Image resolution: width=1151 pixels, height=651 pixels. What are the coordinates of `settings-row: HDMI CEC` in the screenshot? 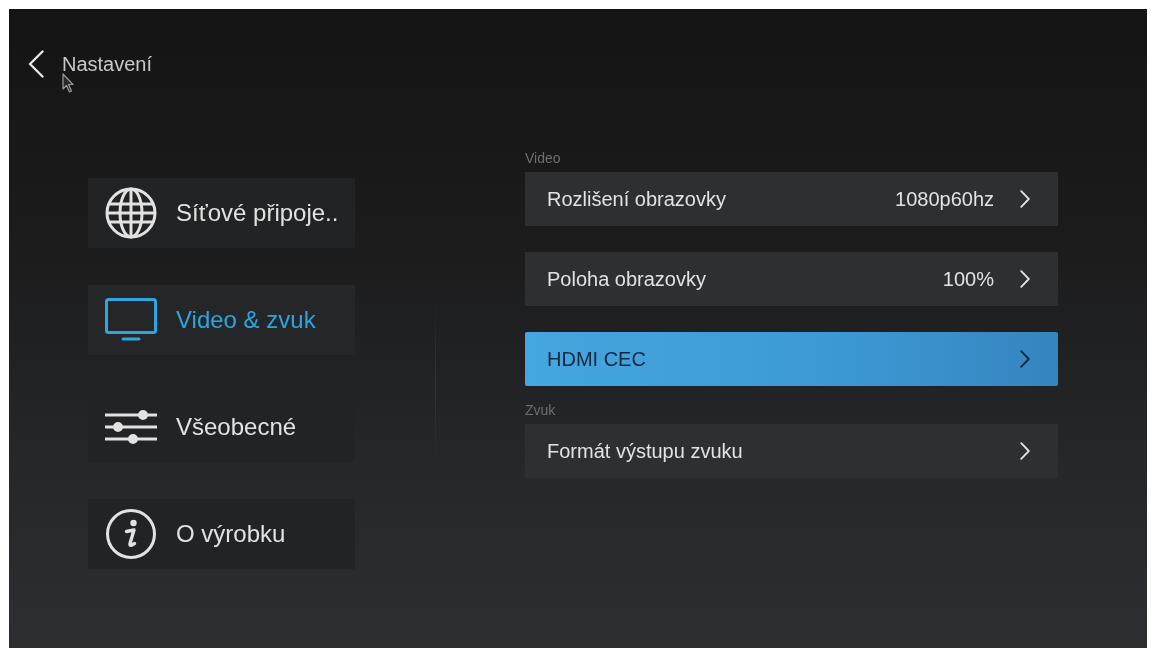 It's located at (791, 359).